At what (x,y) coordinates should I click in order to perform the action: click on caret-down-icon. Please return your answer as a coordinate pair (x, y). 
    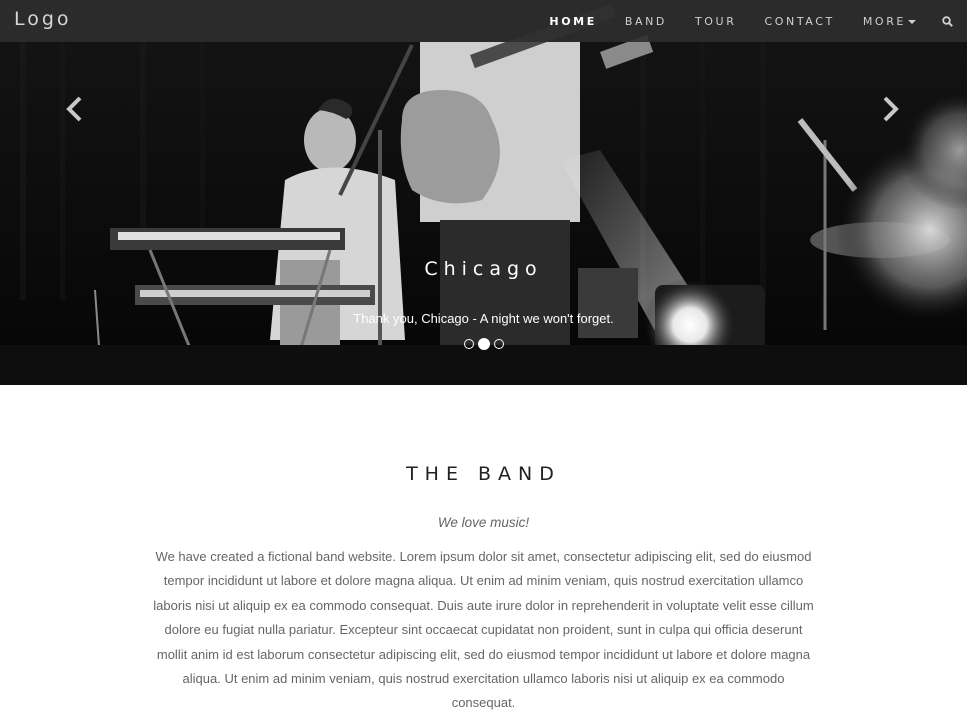
    Looking at the image, I should click on (912, 21).